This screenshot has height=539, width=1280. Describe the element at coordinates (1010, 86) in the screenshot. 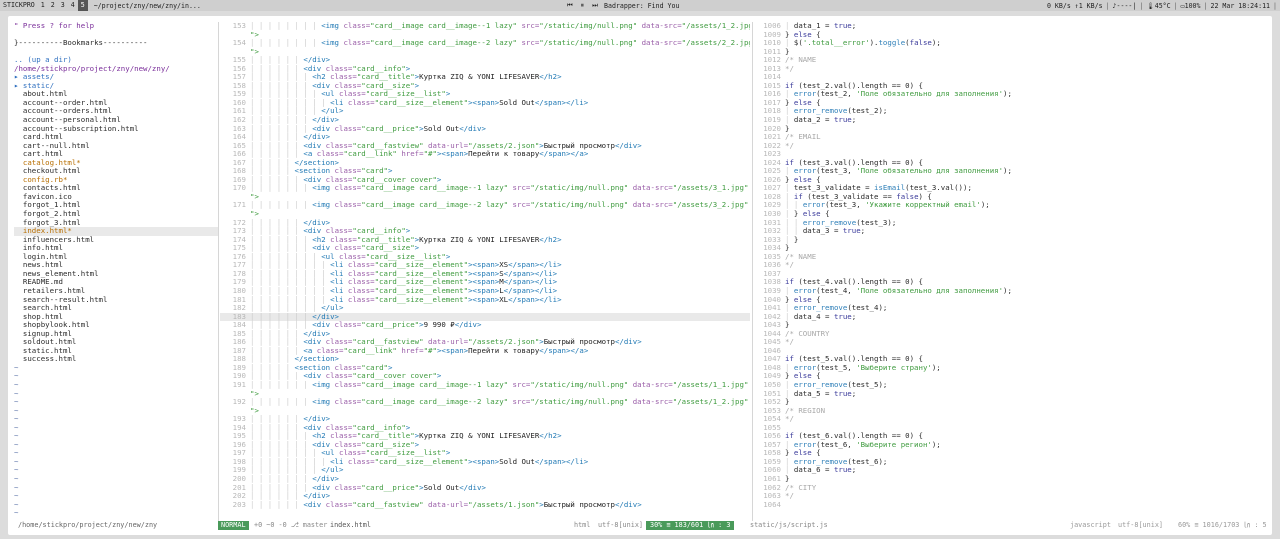

I see `js-code-line: 1015 if (test_2.val().length == 0) {` at that location.